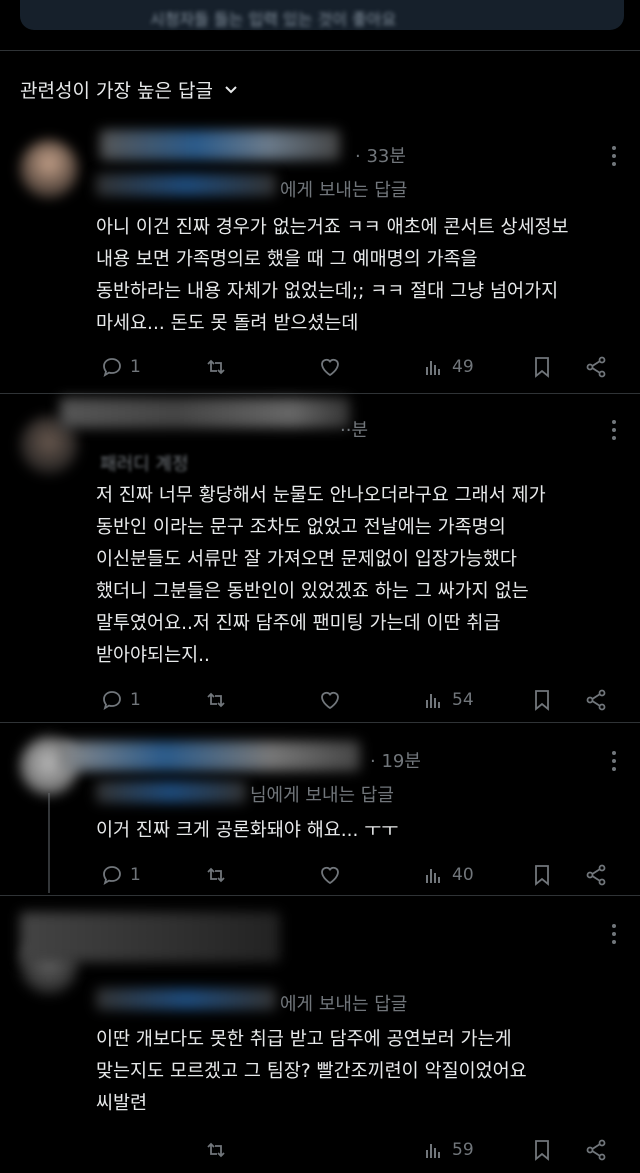 The height and width of the screenshot is (1173, 640). Describe the element at coordinates (356, 878) in the screenshot. I see `action-bar: 1 40` at that location.